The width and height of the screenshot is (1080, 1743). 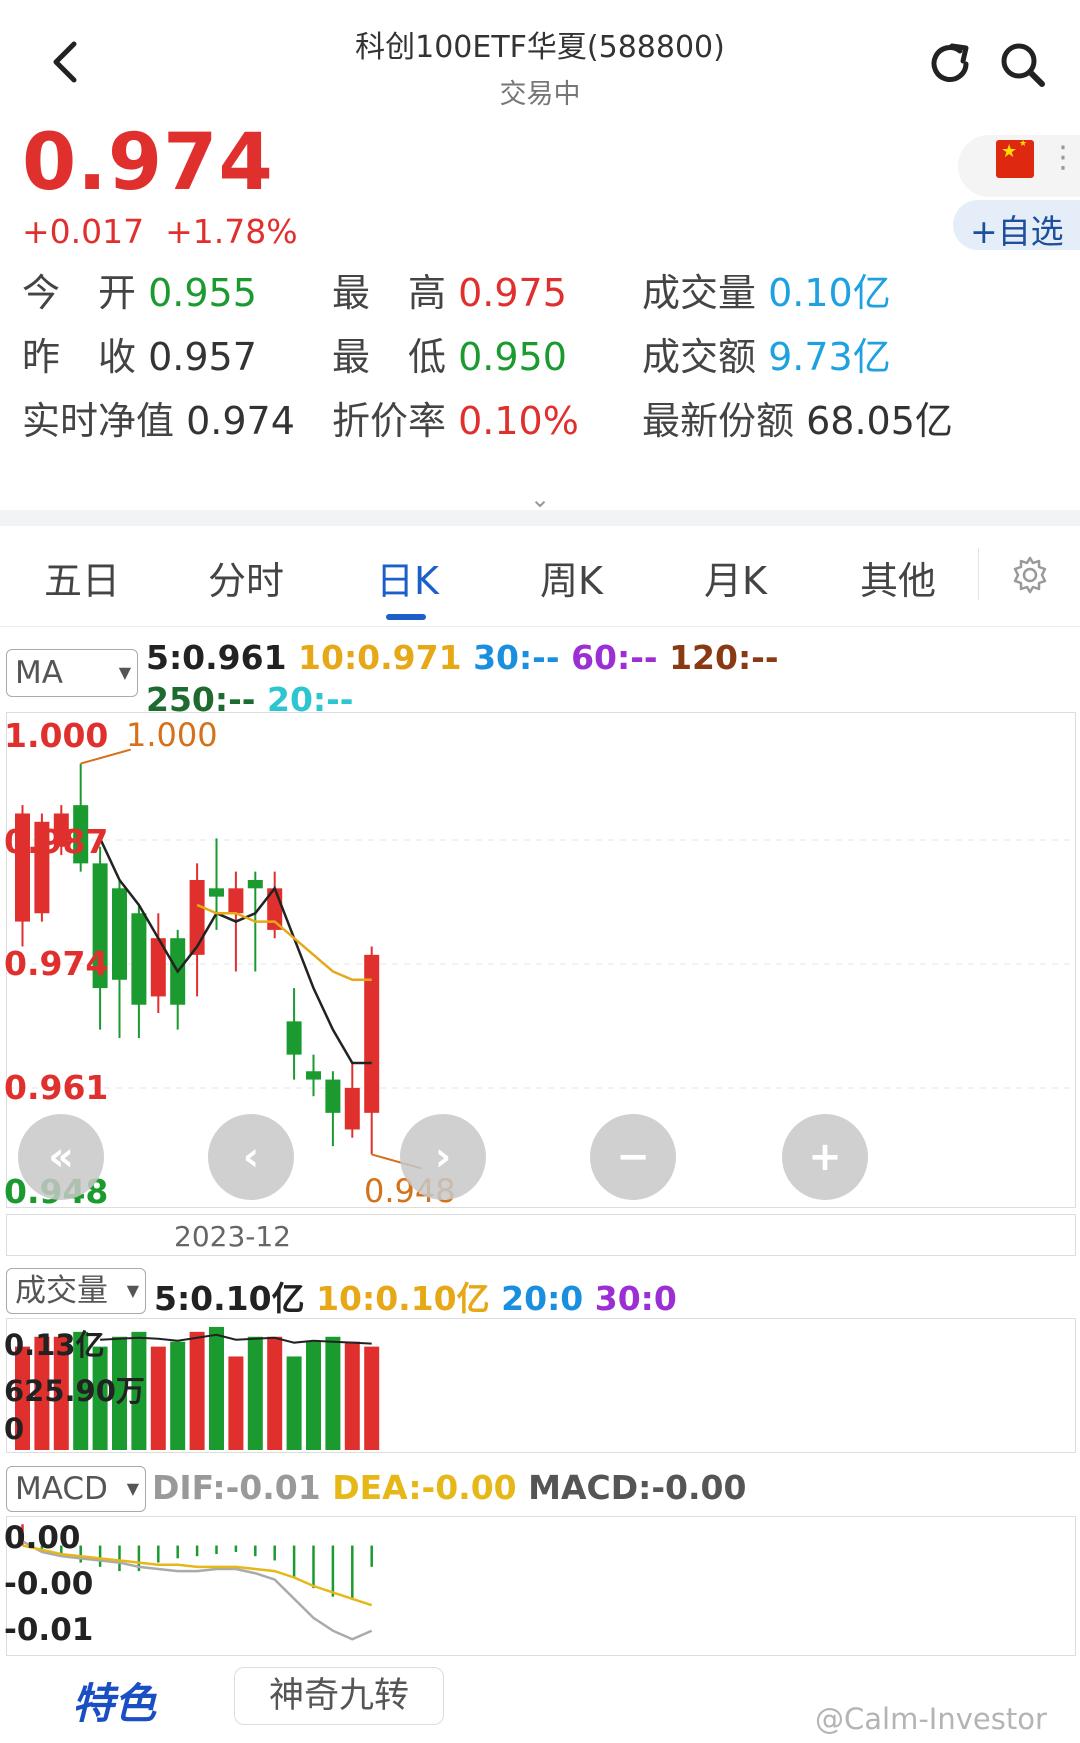 What do you see at coordinates (635, 1298) in the screenshot?
I see `vol-ma30-value: 30:0` at bounding box center [635, 1298].